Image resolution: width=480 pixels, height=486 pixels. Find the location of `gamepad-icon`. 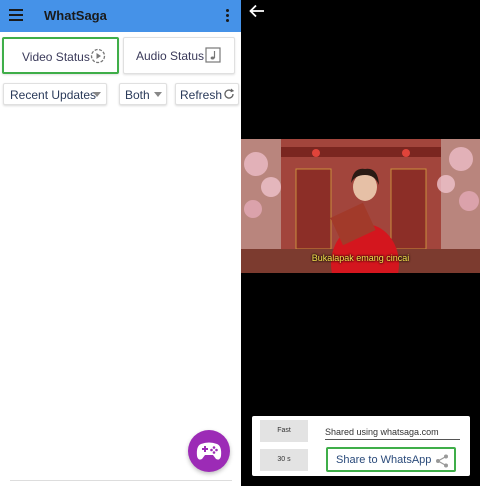

gamepad-icon is located at coordinates (209, 451).